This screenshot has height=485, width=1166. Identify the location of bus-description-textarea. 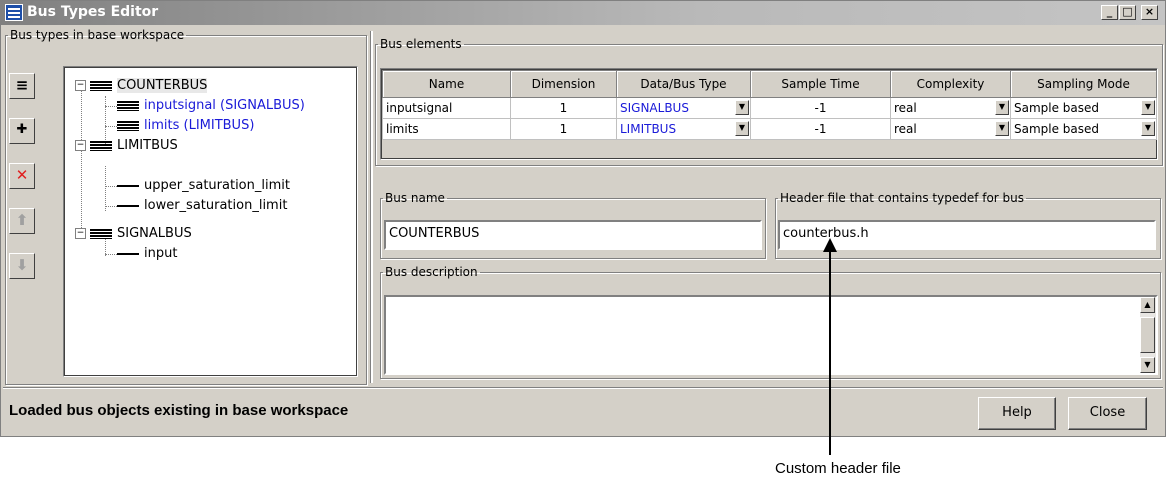
(771, 335).